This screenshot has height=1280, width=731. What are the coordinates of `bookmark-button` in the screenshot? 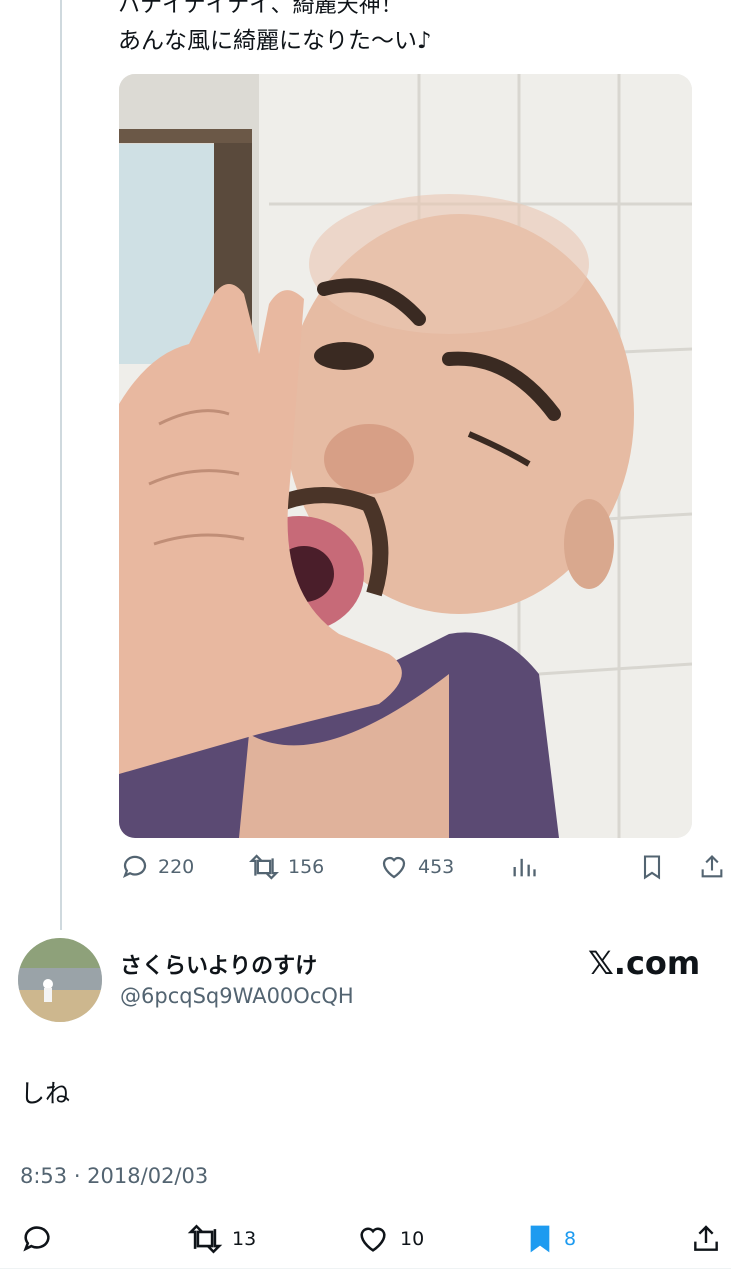 It's located at (652, 867).